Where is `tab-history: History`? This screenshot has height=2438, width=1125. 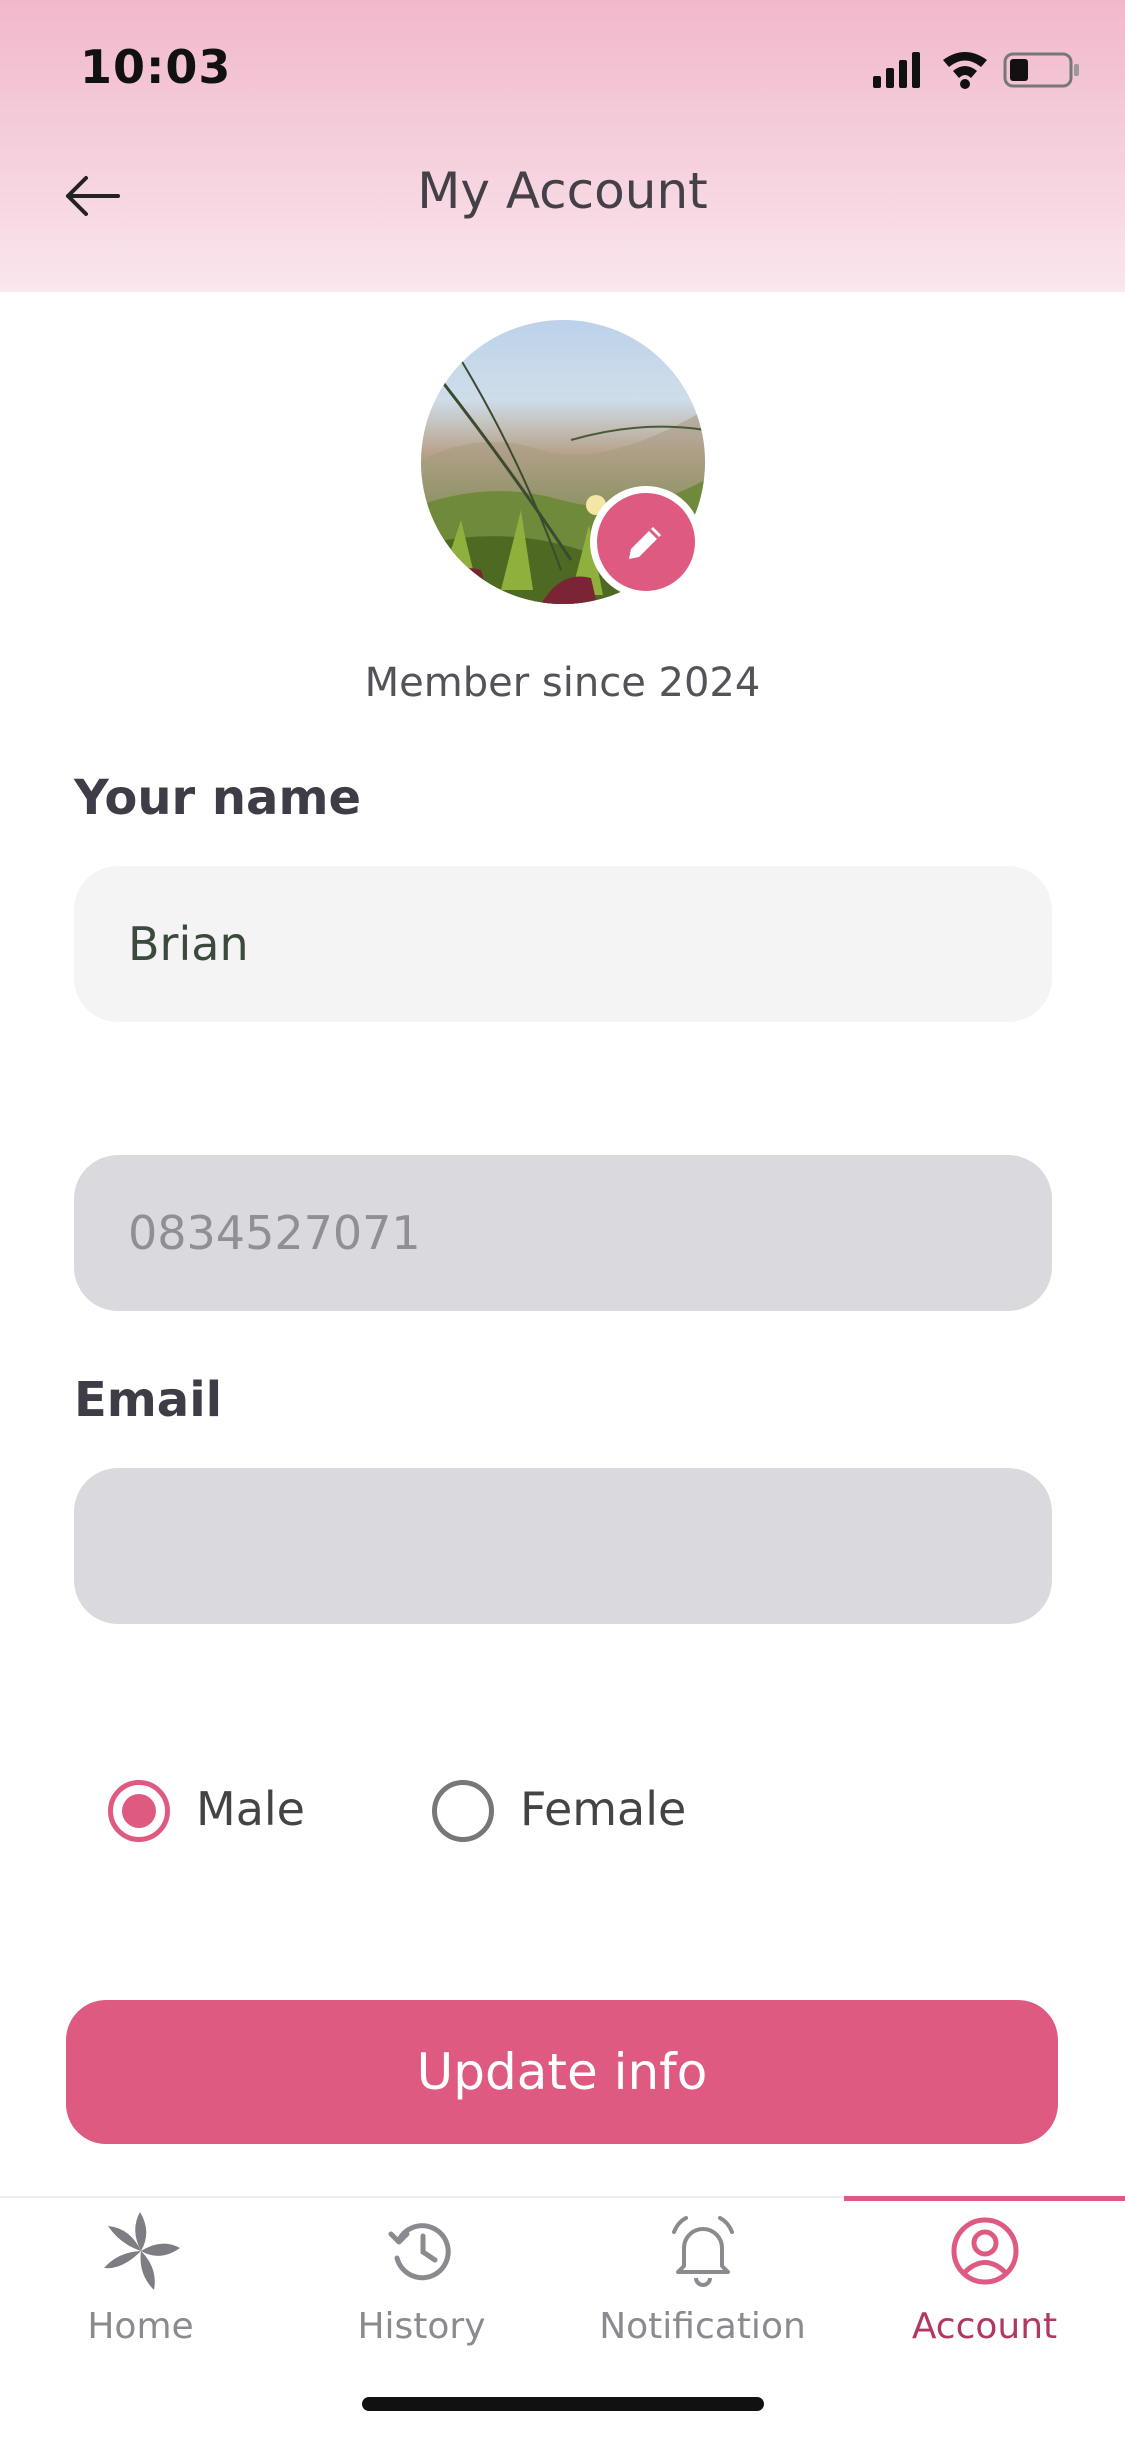 tab-history: History is located at coordinates (421, 2298).